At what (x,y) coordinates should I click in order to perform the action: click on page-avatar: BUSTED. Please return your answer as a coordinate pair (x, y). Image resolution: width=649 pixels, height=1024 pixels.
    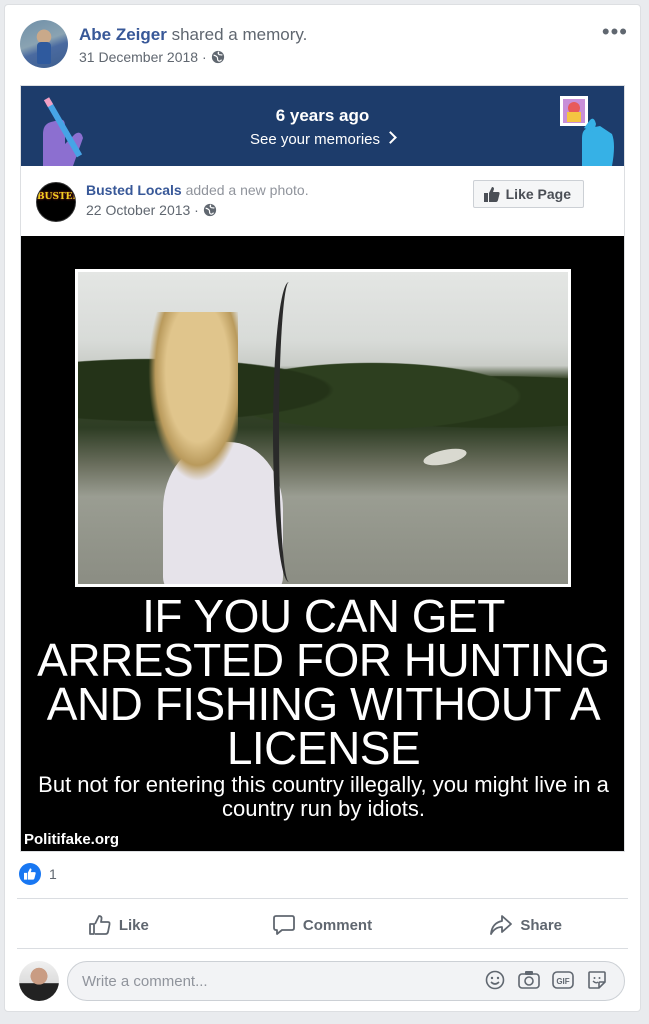
    Looking at the image, I should click on (56, 202).